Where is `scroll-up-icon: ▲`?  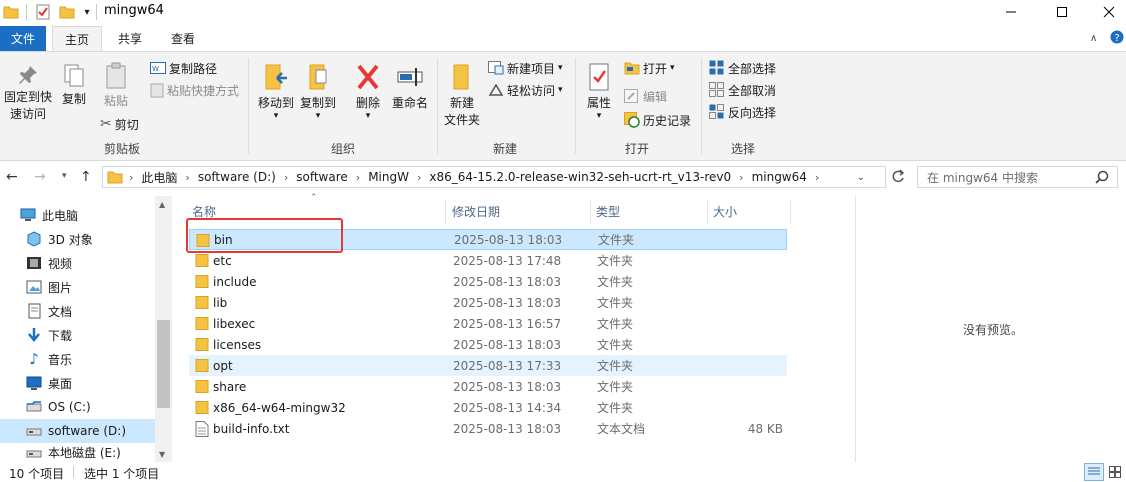 scroll-up-icon: ▲ is located at coordinates (162, 204).